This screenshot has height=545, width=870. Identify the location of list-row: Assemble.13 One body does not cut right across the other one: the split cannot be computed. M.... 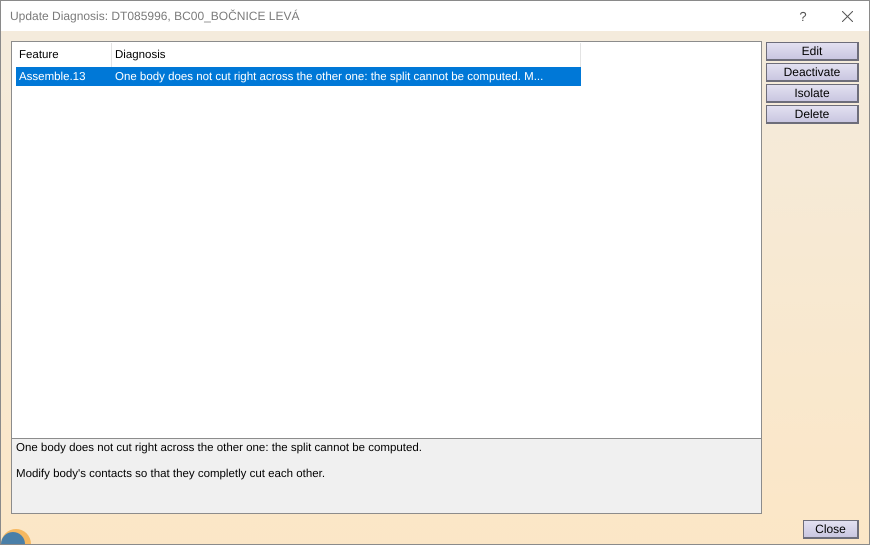
(298, 76).